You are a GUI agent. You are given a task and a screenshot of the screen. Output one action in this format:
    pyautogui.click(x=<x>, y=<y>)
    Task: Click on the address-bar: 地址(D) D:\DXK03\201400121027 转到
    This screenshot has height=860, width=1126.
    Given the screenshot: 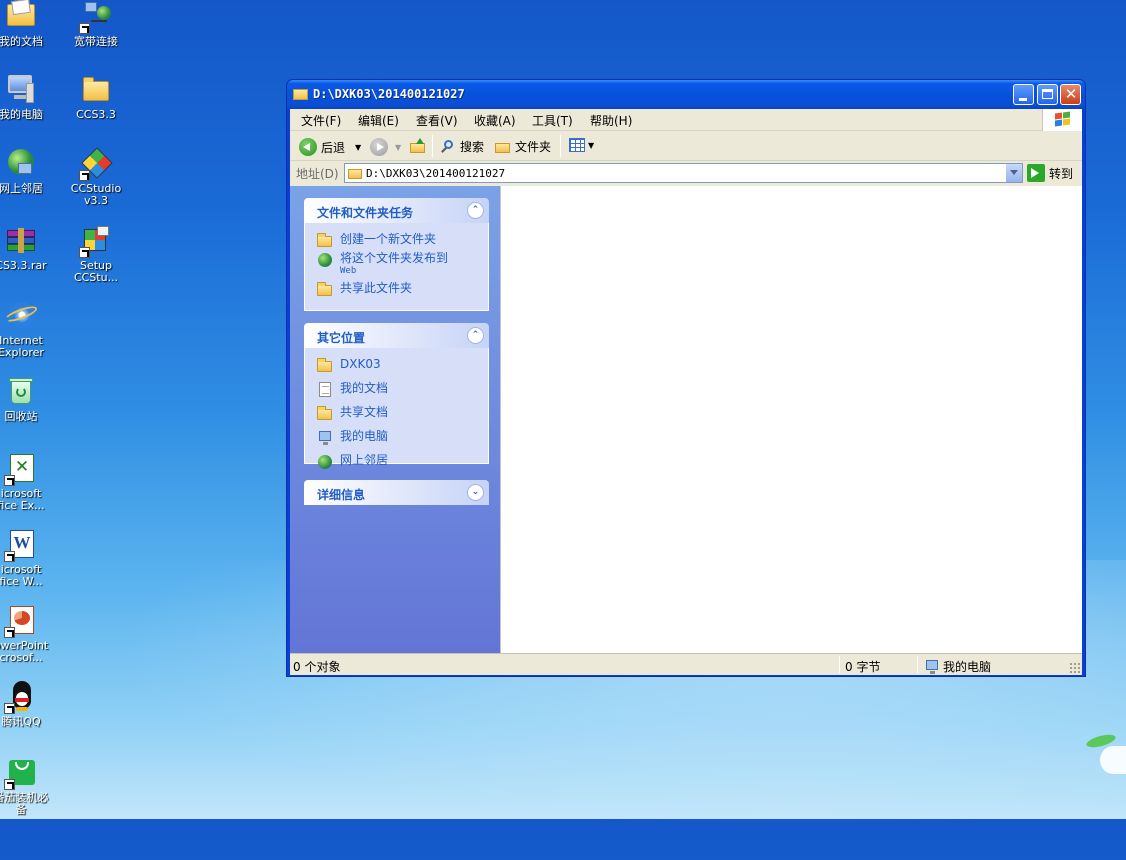 What is the action you would take?
    pyautogui.click(x=686, y=172)
    